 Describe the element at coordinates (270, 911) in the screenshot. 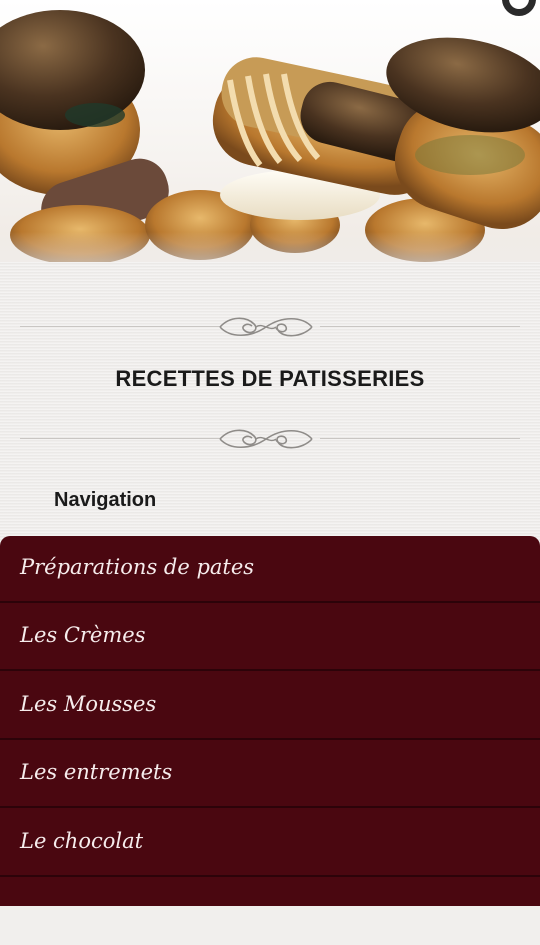

I see `menu-item-partial` at that location.